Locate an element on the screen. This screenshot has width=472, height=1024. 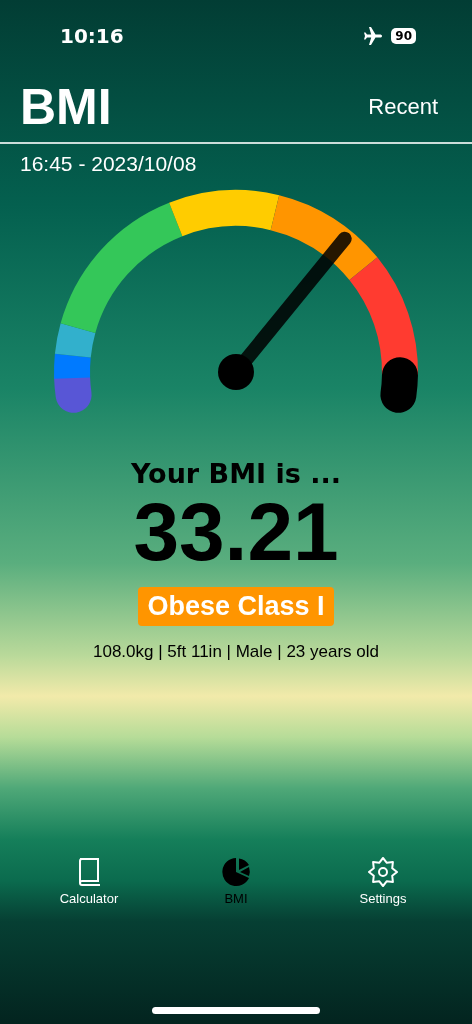
home-indicator is located at coordinates (236, 1010).